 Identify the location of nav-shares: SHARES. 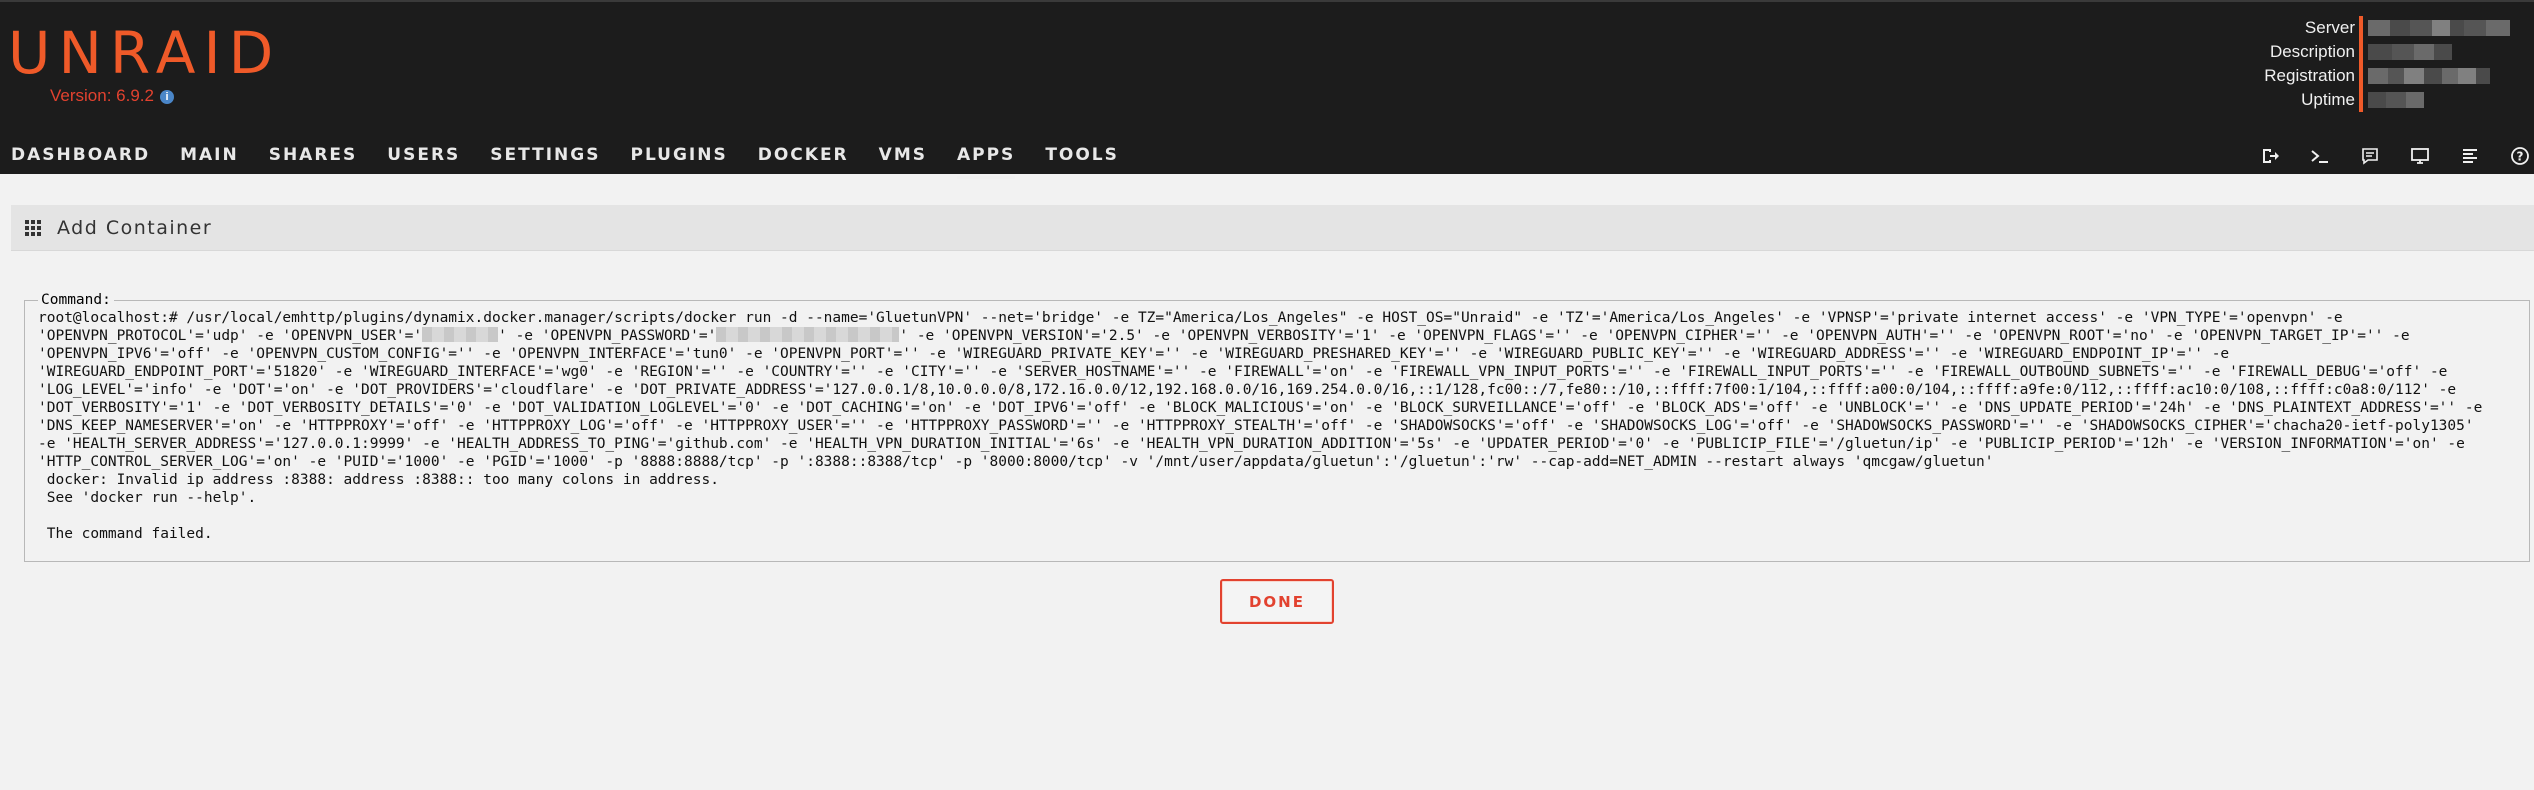
(313, 156).